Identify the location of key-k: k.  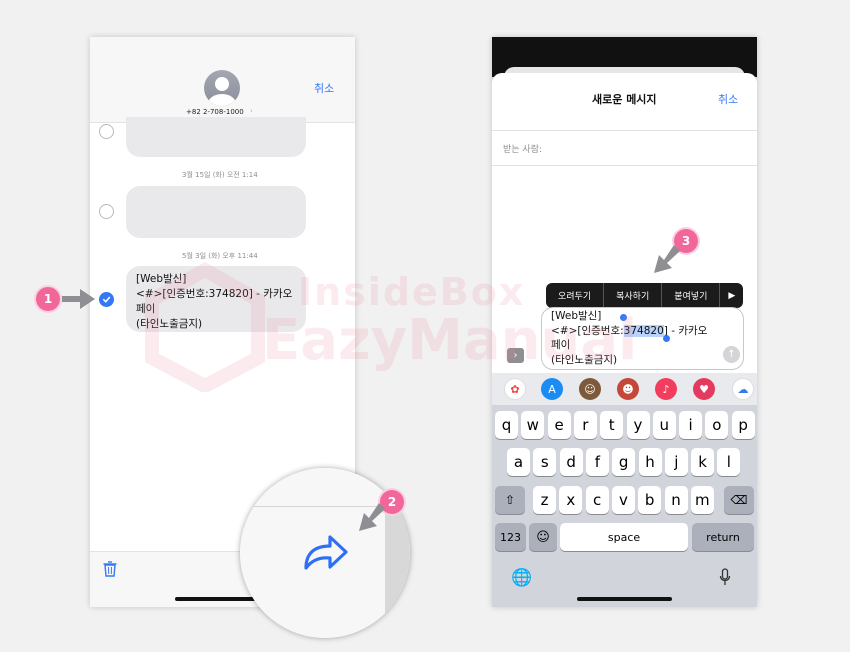
(703, 462).